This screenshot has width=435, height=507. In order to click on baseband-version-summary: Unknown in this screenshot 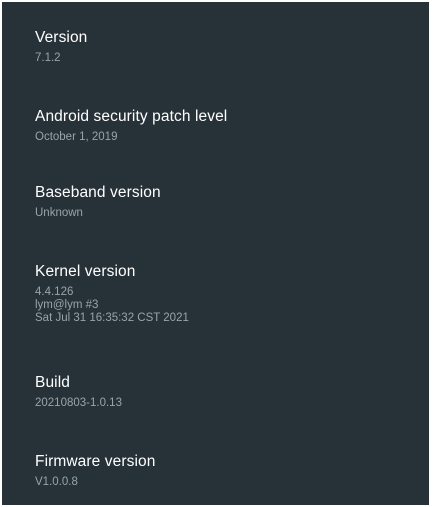, I will do `click(227, 213)`.